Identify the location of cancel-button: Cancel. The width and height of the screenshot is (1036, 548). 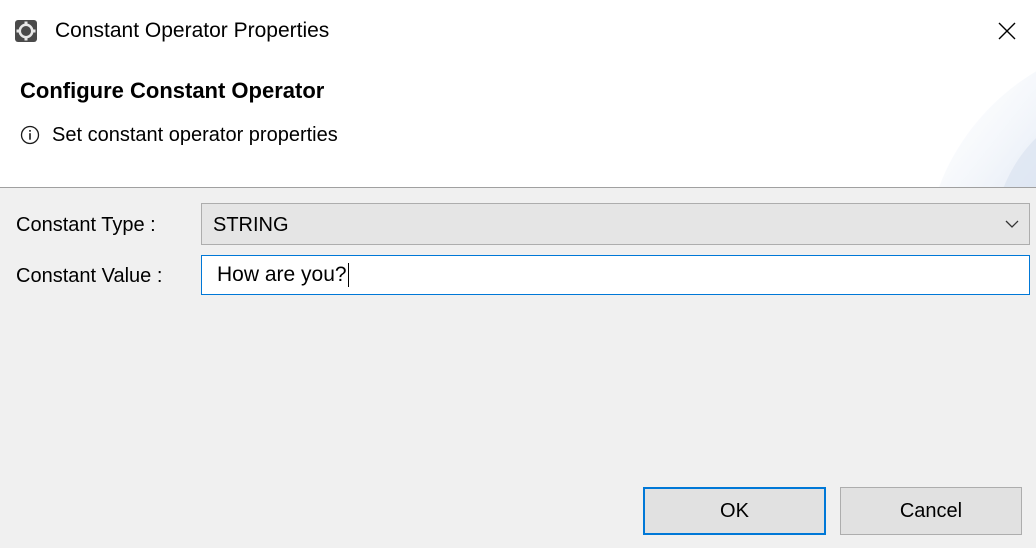
(931, 511).